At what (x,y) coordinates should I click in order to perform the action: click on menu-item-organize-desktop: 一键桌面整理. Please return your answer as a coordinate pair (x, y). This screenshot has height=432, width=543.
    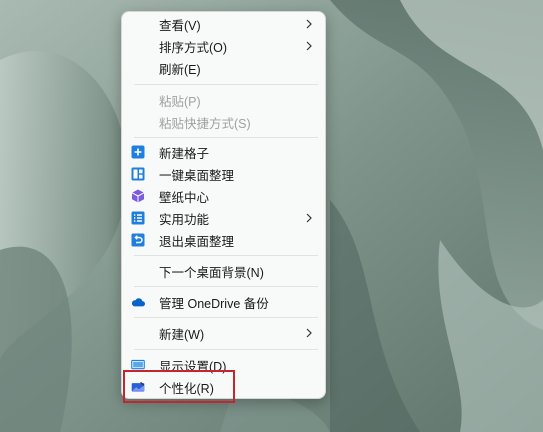
    Looking at the image, I should click on (223, 174).